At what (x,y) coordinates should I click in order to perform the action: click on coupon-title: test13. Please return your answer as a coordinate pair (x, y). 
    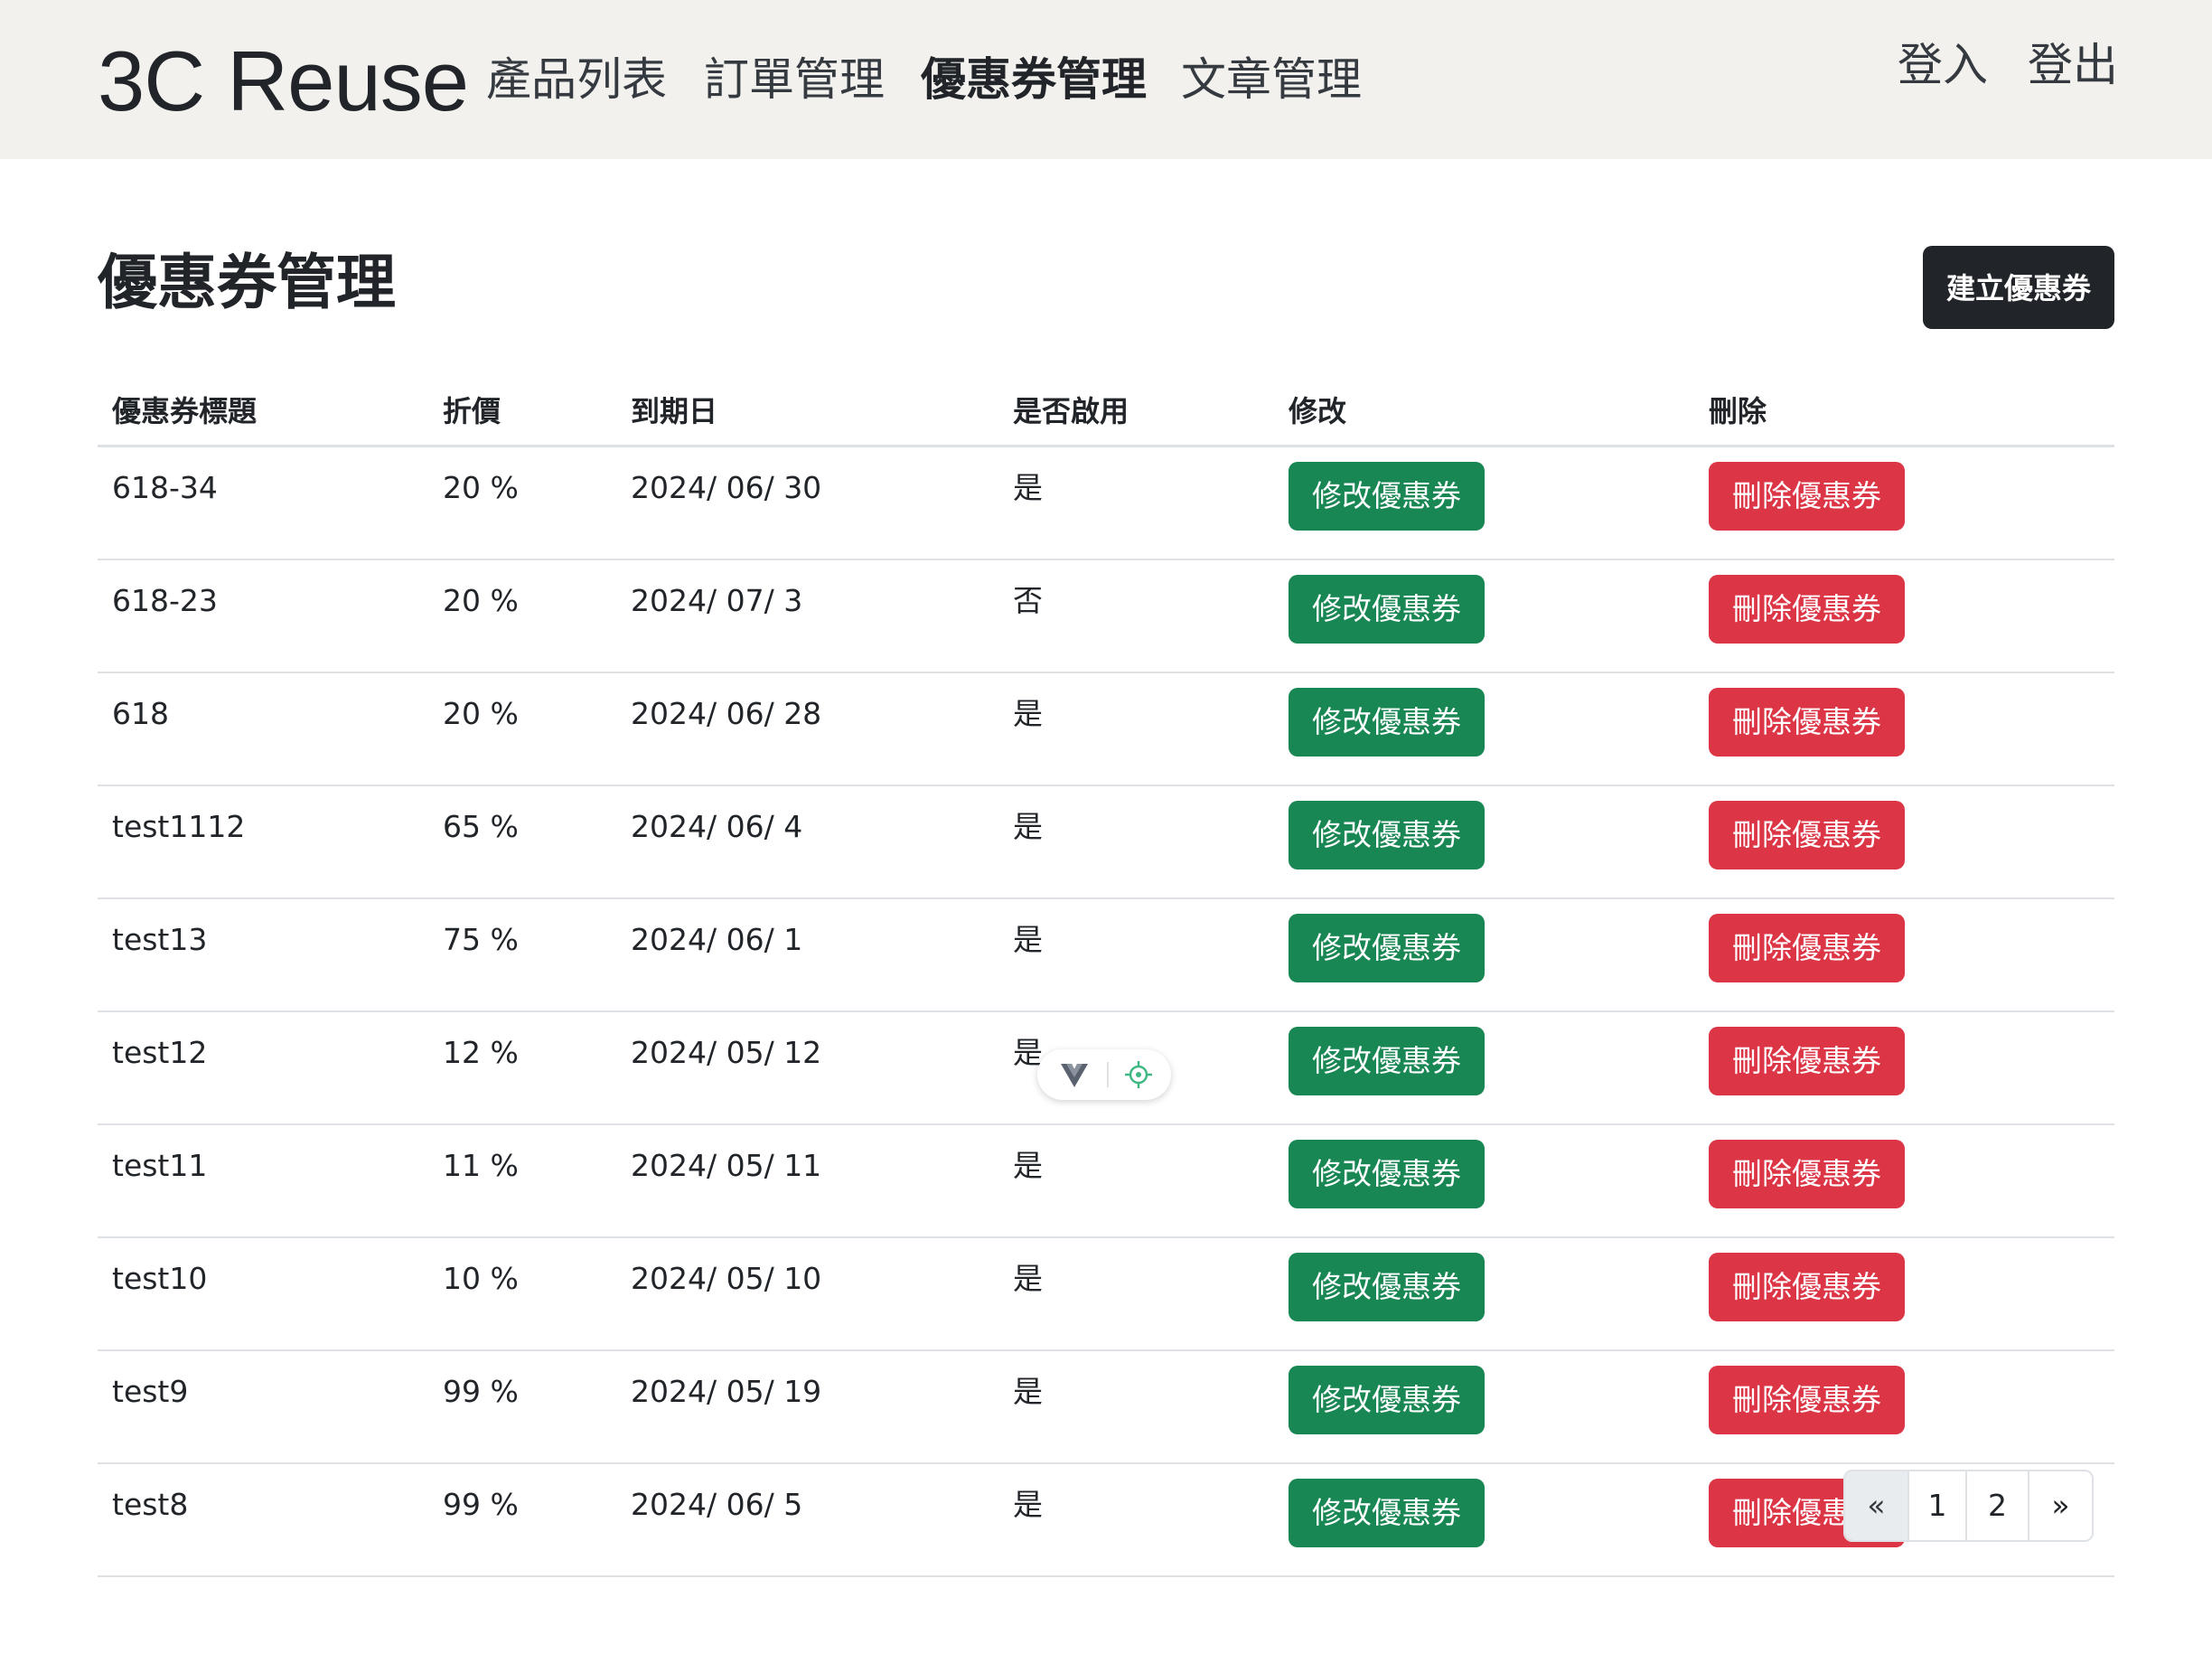
    Looking at the image, I should click on (160, 939).